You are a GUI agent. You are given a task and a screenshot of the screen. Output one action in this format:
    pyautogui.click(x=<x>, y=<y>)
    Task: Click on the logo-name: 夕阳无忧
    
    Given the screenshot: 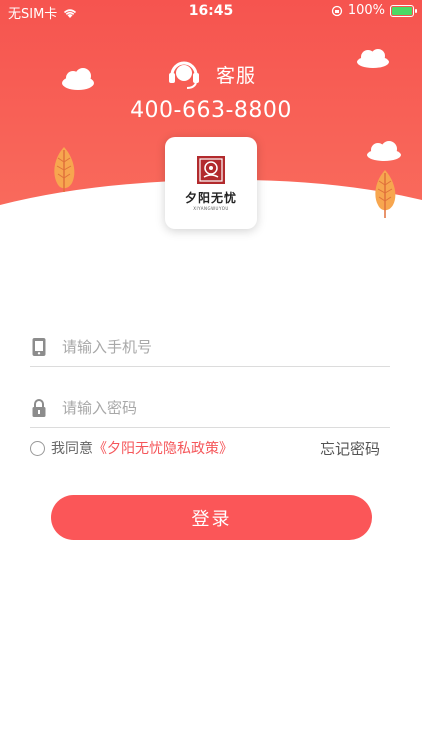 What is the action you would take?
    pyautogui.click(x=210, y=198)
    